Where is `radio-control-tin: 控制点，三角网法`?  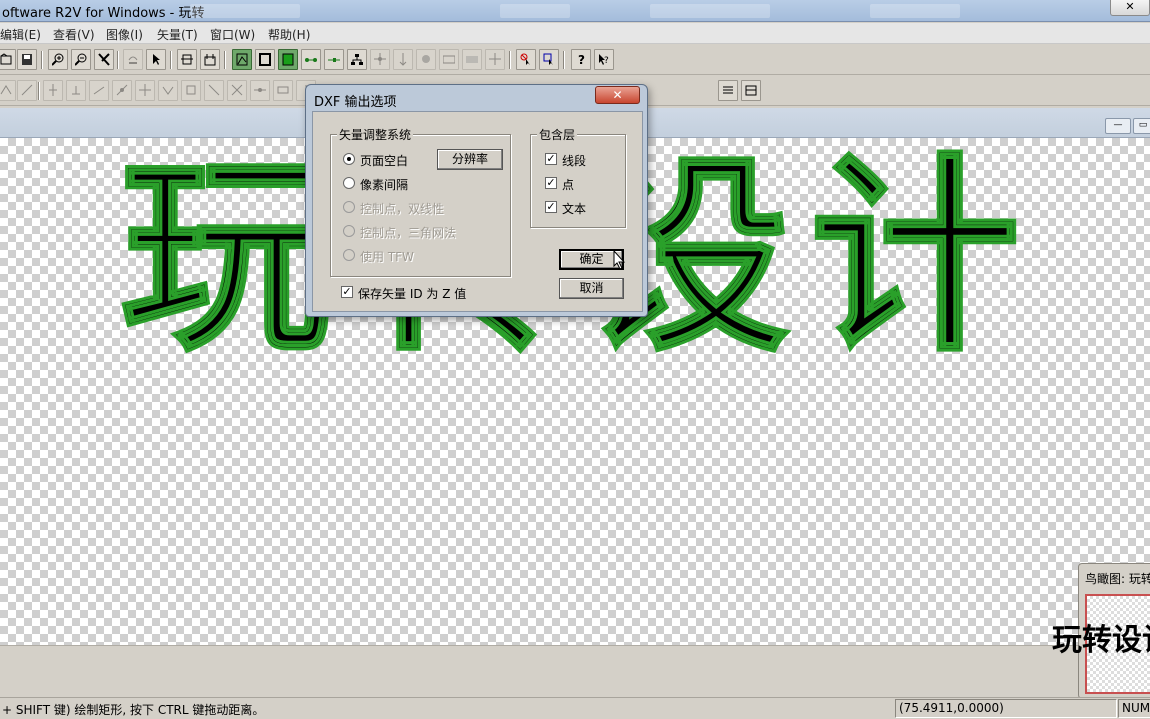 radio-control-tin: 控制点，三角网法 is located at coordinates (418, 231).